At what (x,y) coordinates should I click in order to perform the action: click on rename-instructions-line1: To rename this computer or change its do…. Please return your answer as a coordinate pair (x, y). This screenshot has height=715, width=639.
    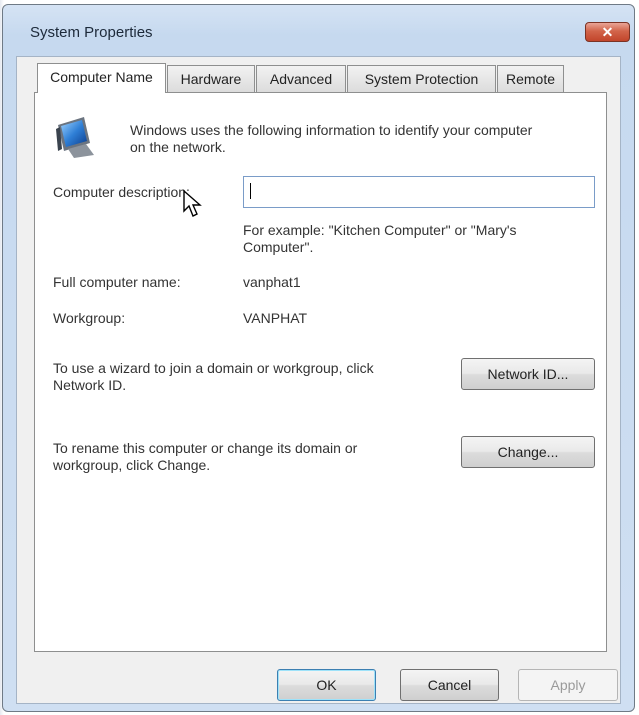
    Looking at the image, I should click on (205, 448).